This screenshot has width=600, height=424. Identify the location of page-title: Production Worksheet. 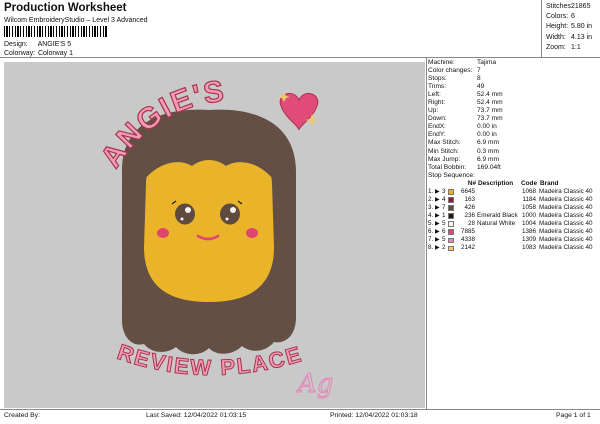
(65, 8).